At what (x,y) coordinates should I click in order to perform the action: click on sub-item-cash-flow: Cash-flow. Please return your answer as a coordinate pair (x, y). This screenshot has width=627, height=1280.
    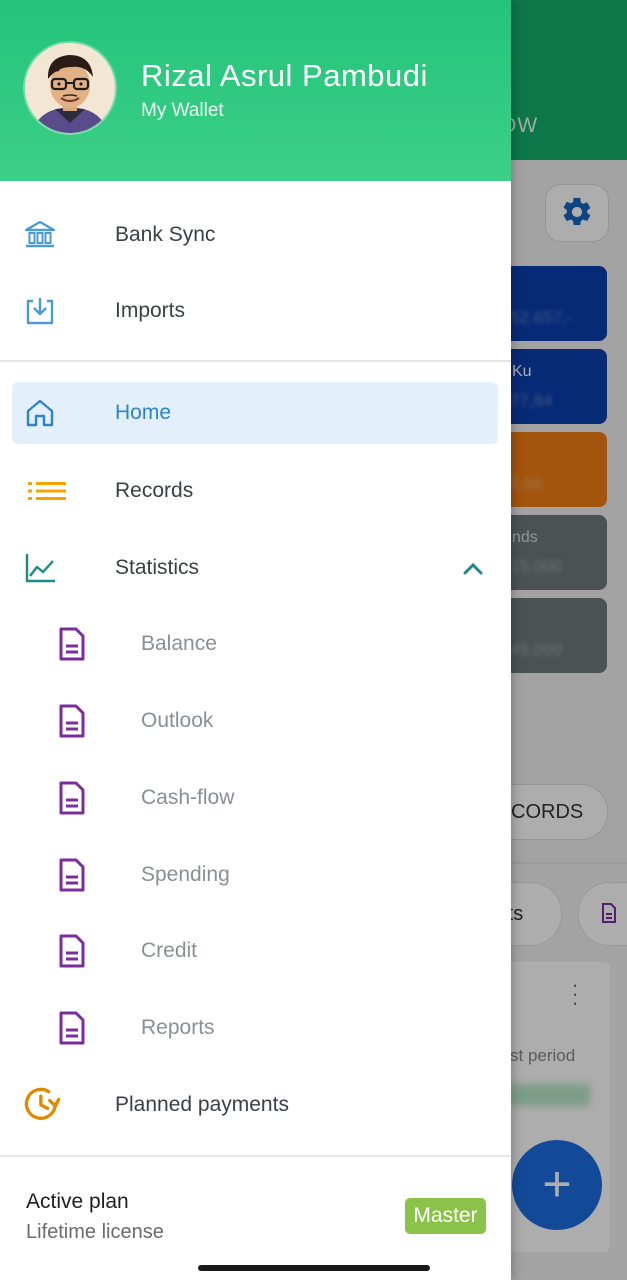
    Looking at the image, I should click on (255, 798).